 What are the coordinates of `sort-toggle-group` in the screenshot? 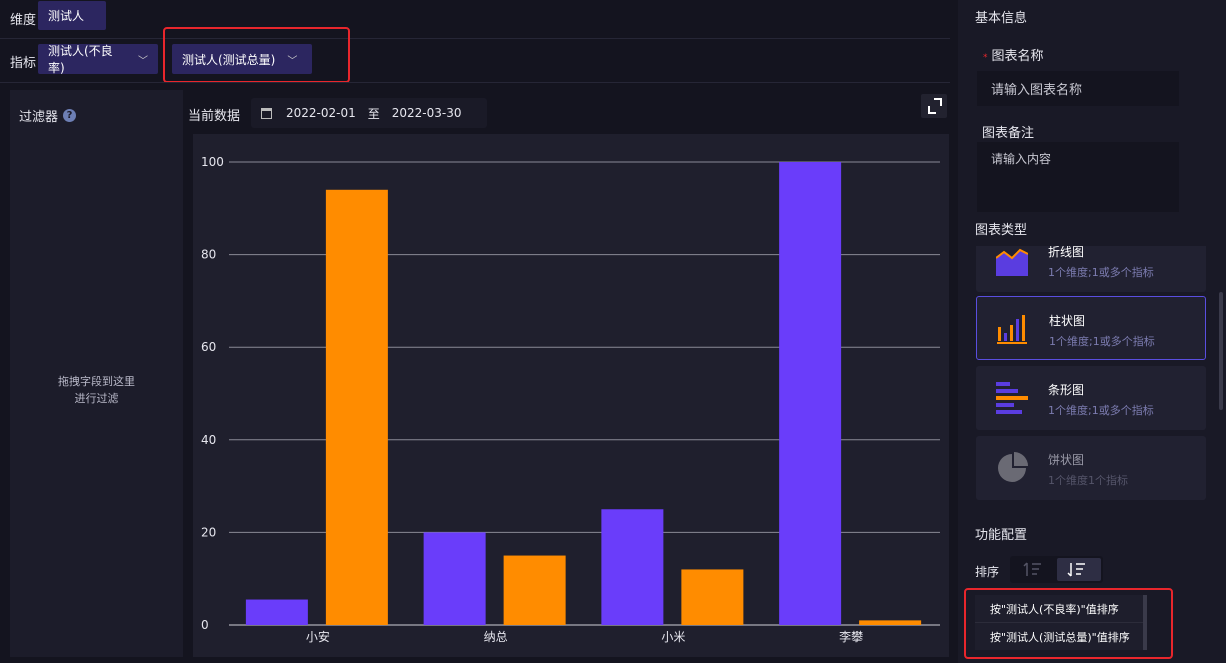 It's located at (1056, 569).